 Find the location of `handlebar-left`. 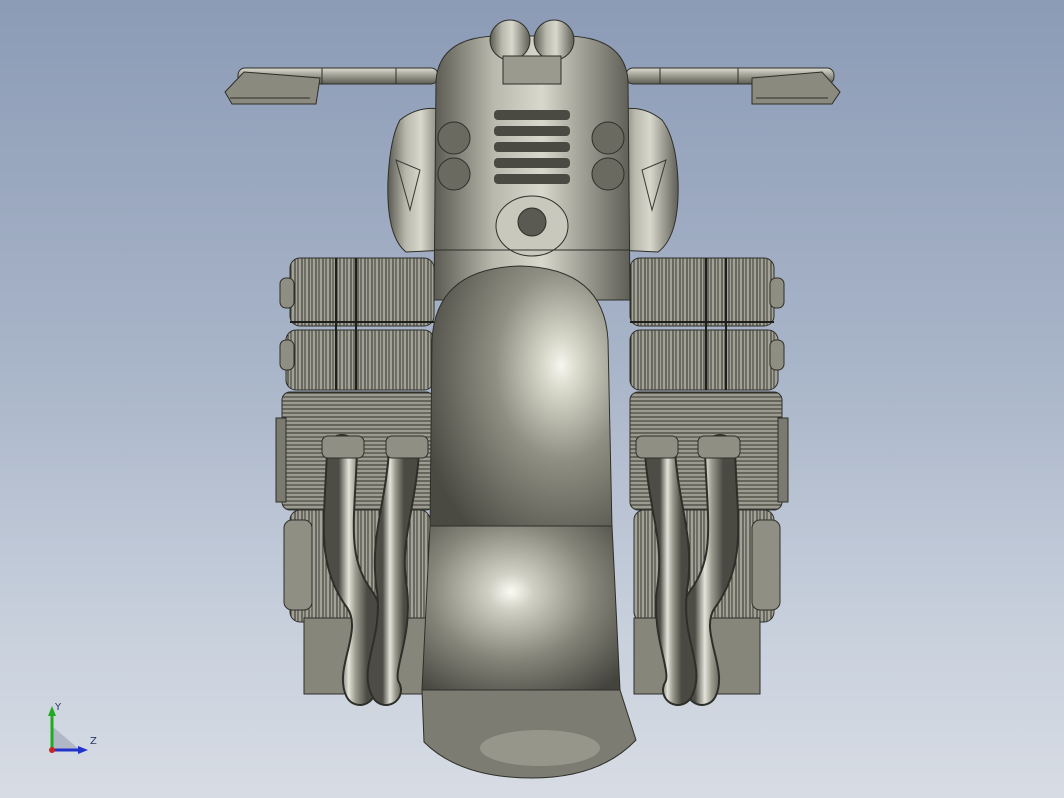

handlebar-left is located at coordinates (331, 86).